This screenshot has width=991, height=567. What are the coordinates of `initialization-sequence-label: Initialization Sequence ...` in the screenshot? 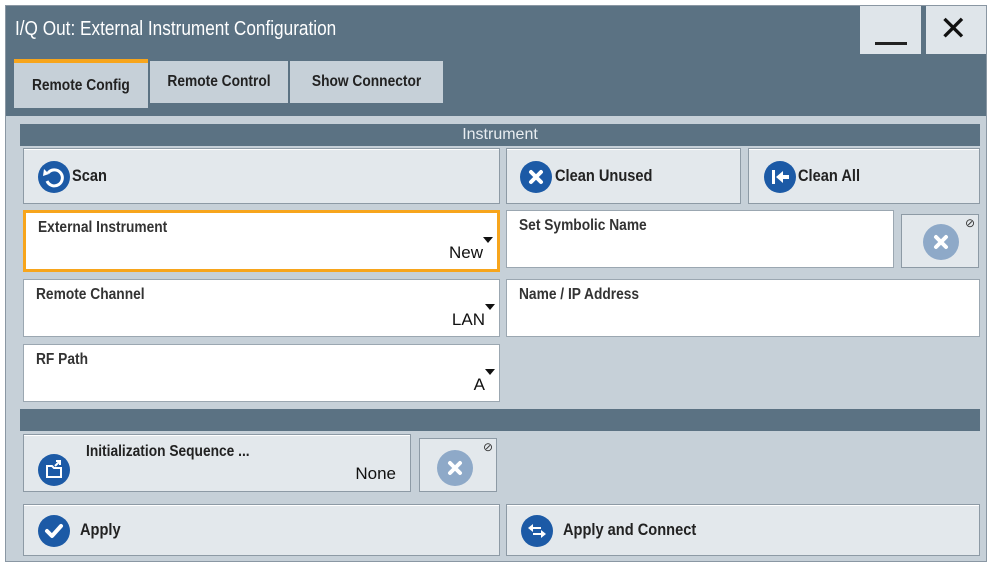 It's located at (168, 451).